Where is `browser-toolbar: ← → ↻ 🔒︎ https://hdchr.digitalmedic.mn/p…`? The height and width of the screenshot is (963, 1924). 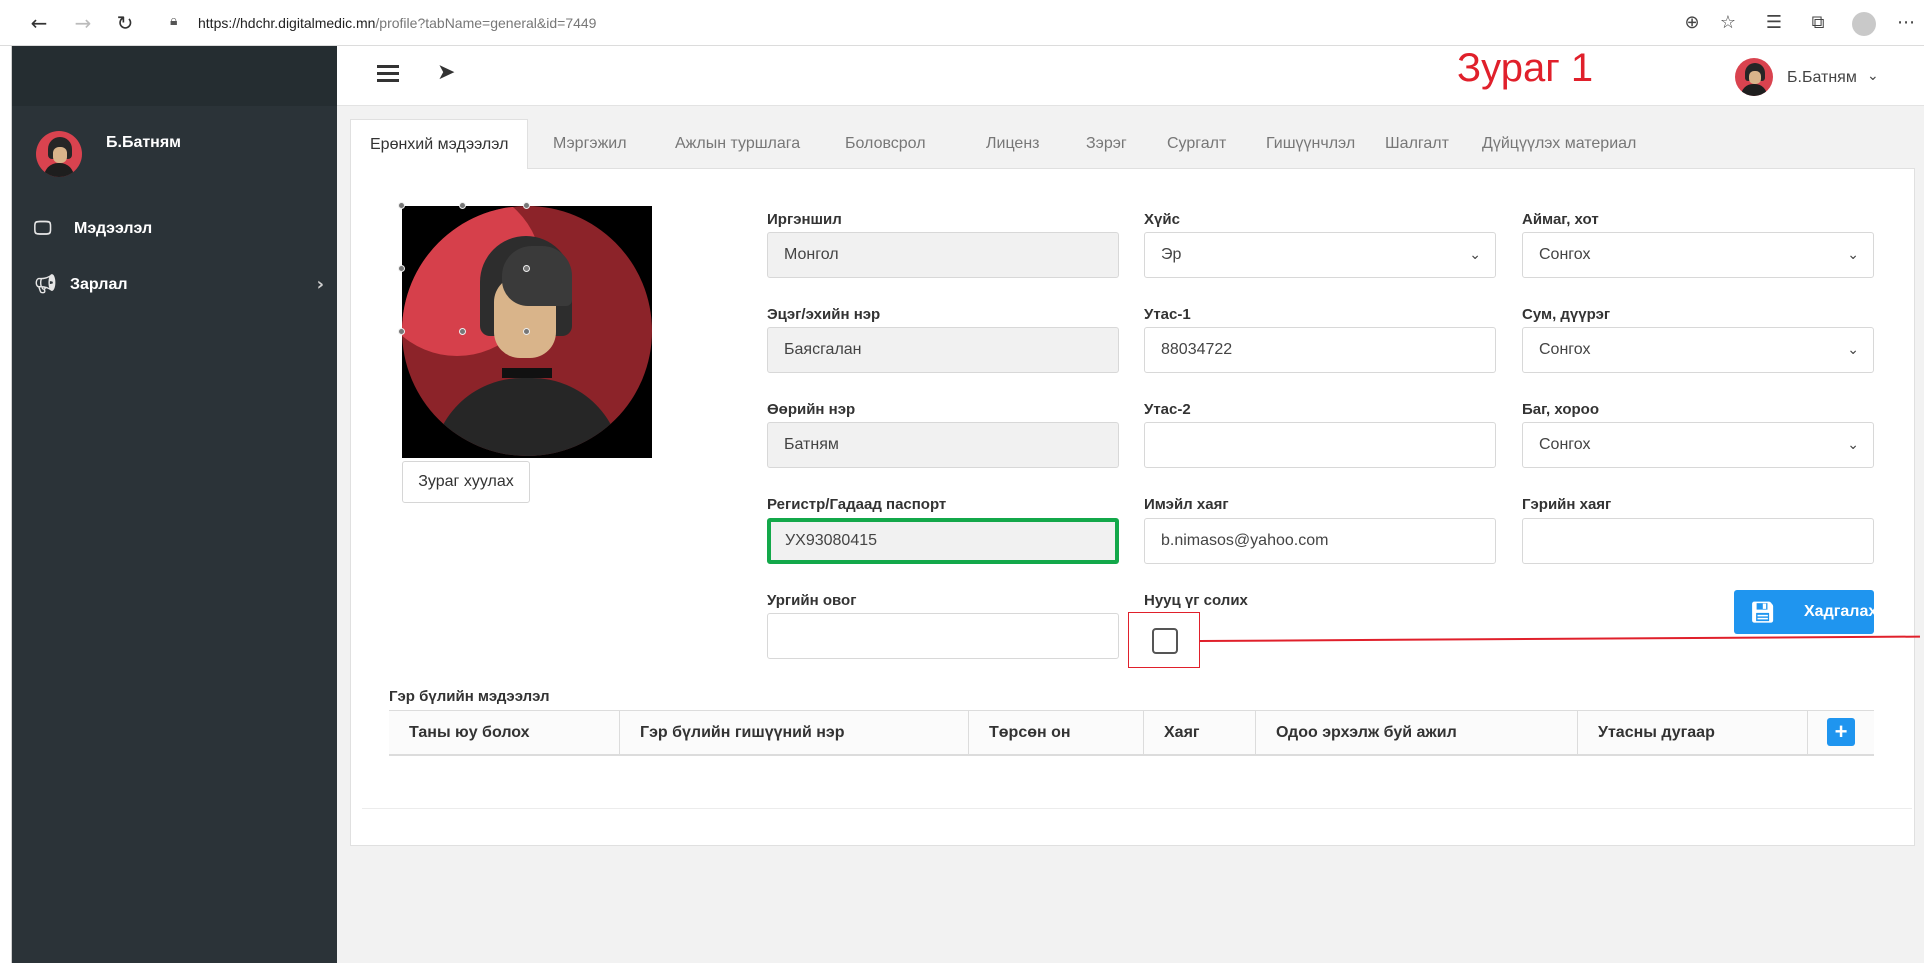
browser-toolbar: ← → ↻ 🔒︎ https://hdchr.digitalmedic.mn/p… is located at coordinates (962, 23).